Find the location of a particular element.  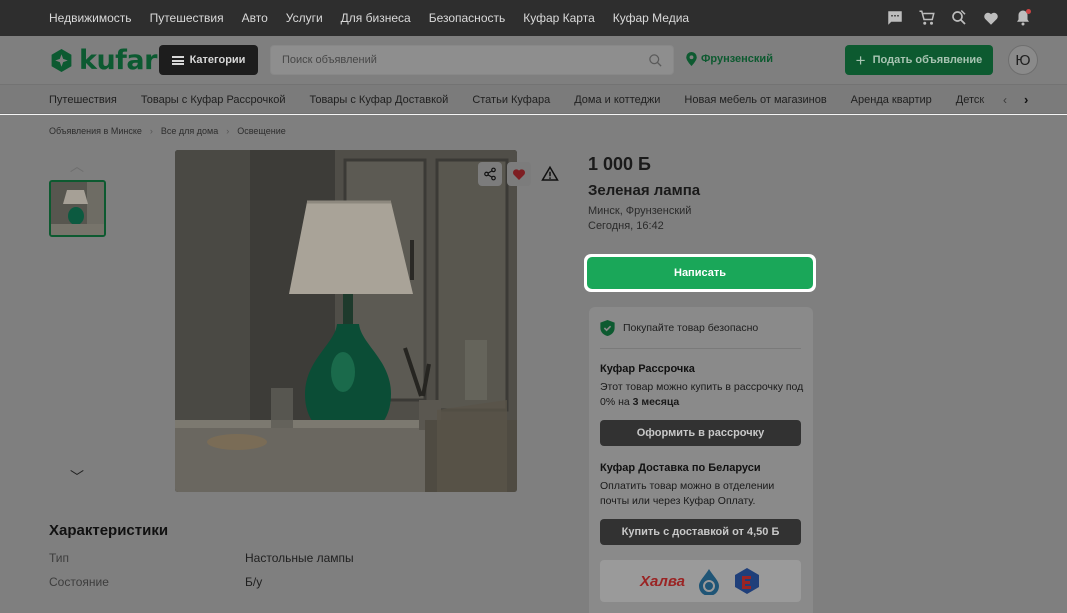

favorite-button is located at coordinates (519, 174).